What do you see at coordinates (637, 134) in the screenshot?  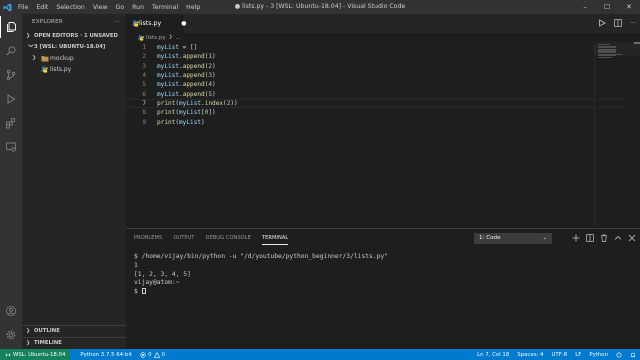 I see `editor-scrollbar` at bounding box center [637, 134].